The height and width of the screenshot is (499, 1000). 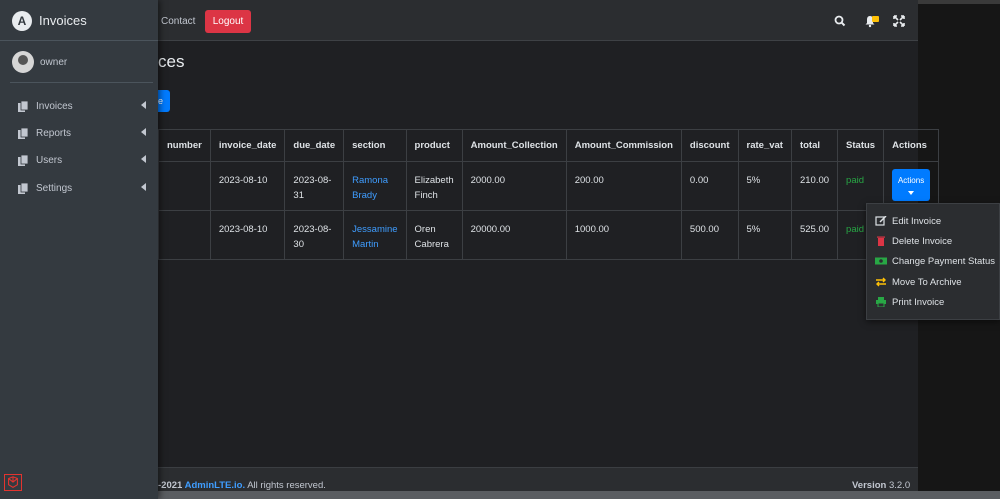 I want to click on move-to-archive-label: Move To Archive, so click(x=927, y=282).